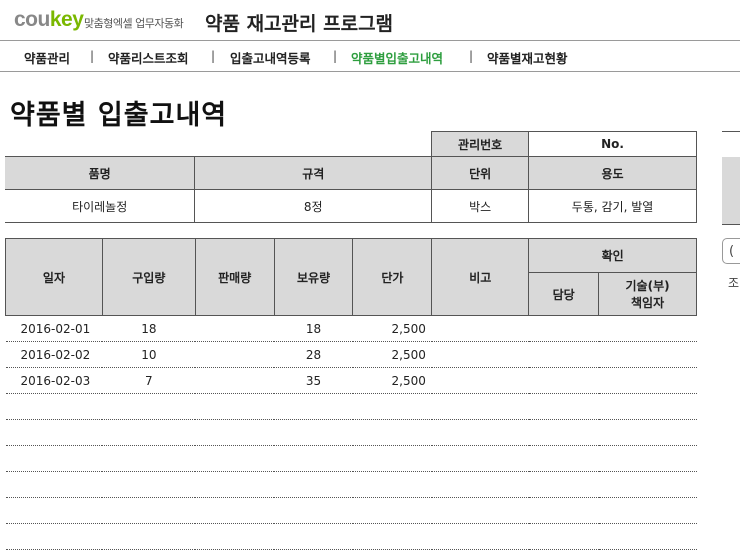 This screenshot has width=740, height=555. Describe the element at coordinates (731, 251) in the screenshot. I see `side-partial-button: (` at that location.